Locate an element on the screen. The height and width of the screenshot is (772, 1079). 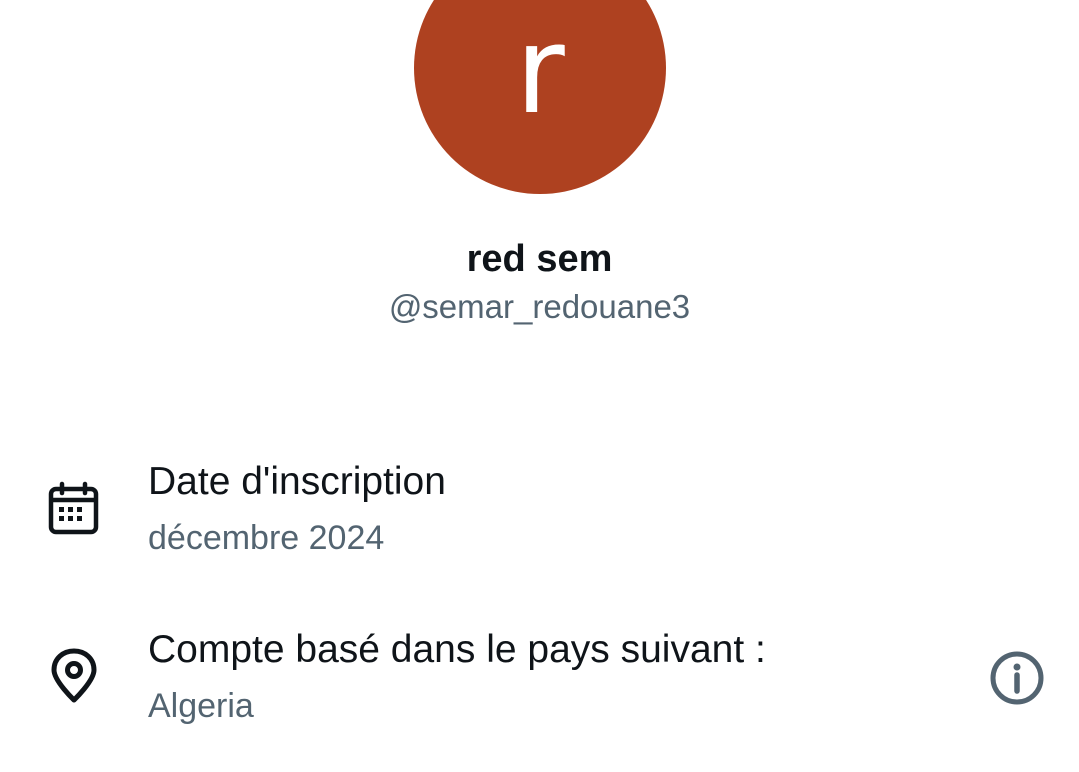
account-country-value: Algeria is located at coordinates (201, 706).